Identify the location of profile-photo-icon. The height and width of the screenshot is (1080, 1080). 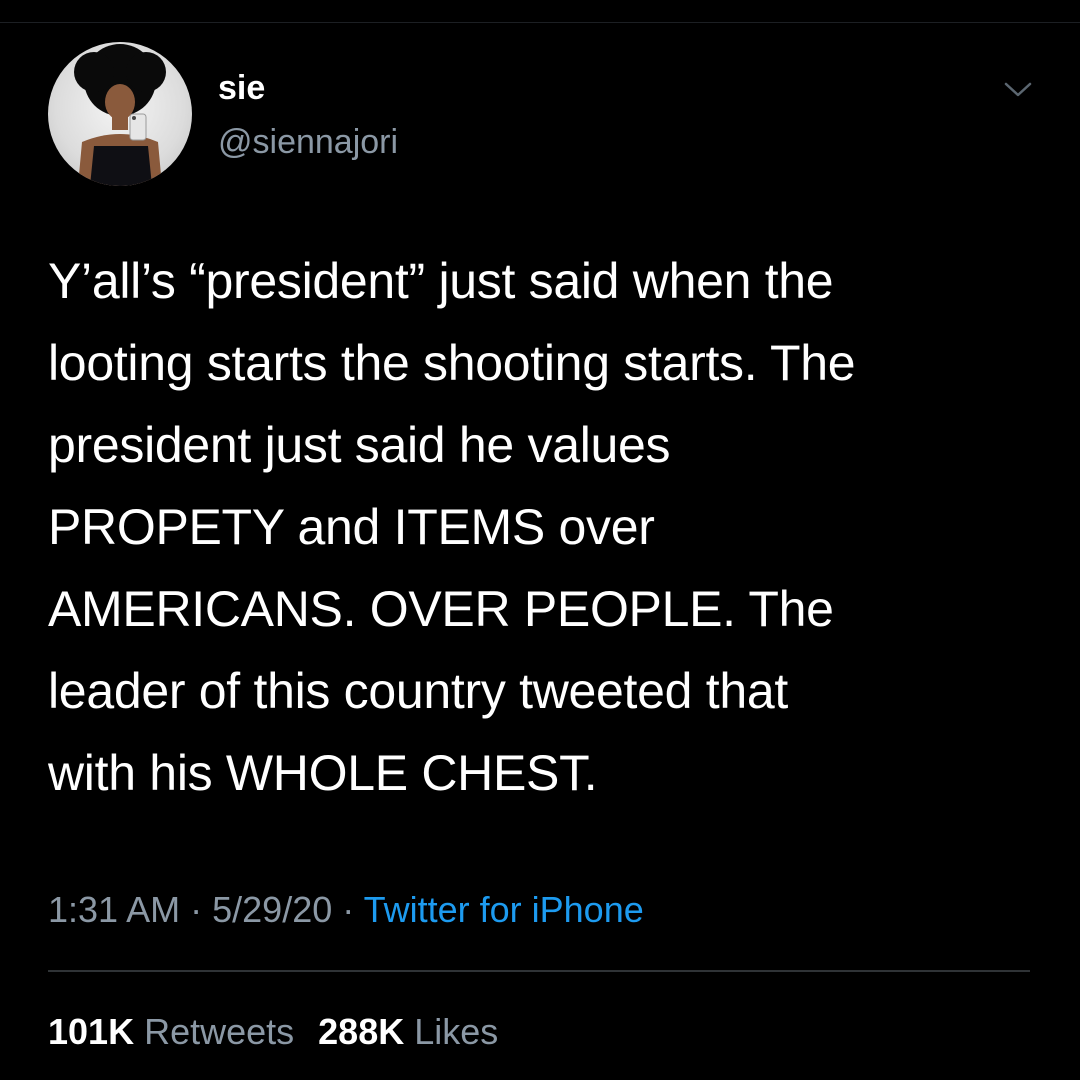
(120, 115).